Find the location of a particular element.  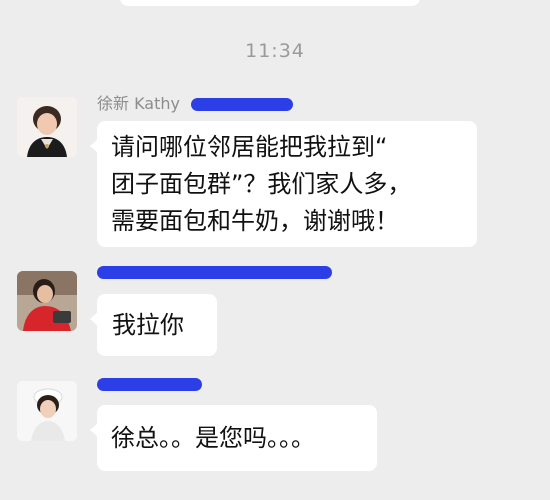

sender-name: 徐新 Kathy is located at coordinates (195, 102).